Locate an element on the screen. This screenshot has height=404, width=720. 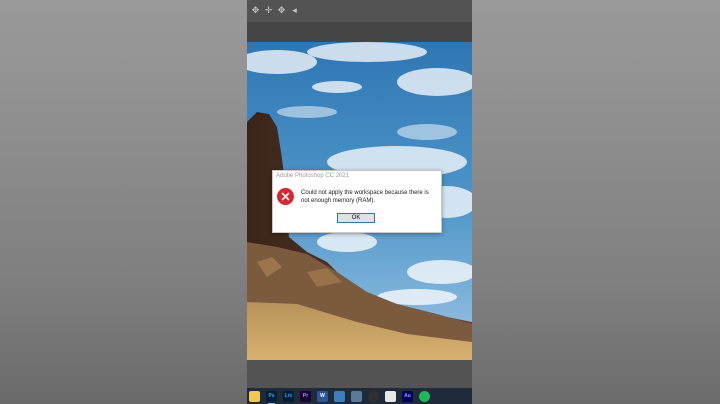
photoshop-status-area is located at coordinates (359, 374).